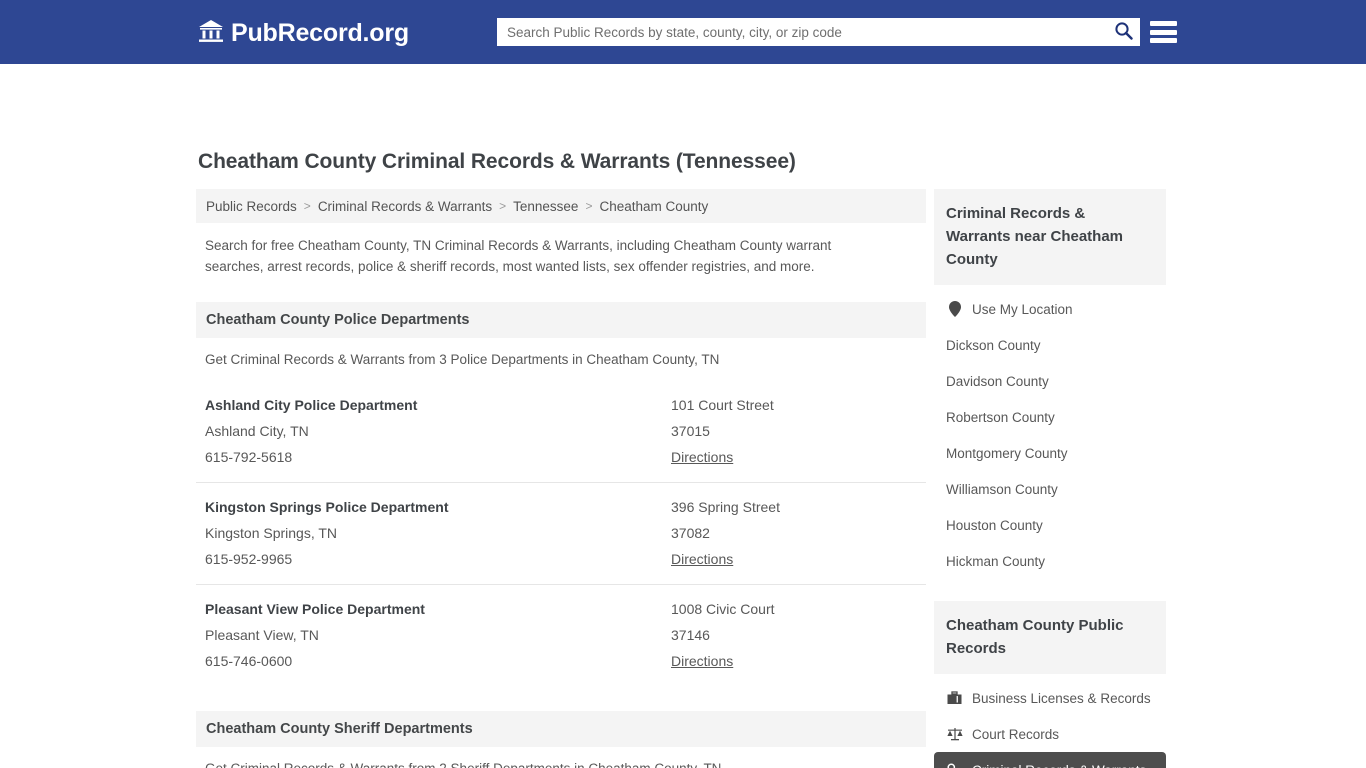  I want to click on sidebar-item-hickman-county: Hickman County, so click(1050, 561).